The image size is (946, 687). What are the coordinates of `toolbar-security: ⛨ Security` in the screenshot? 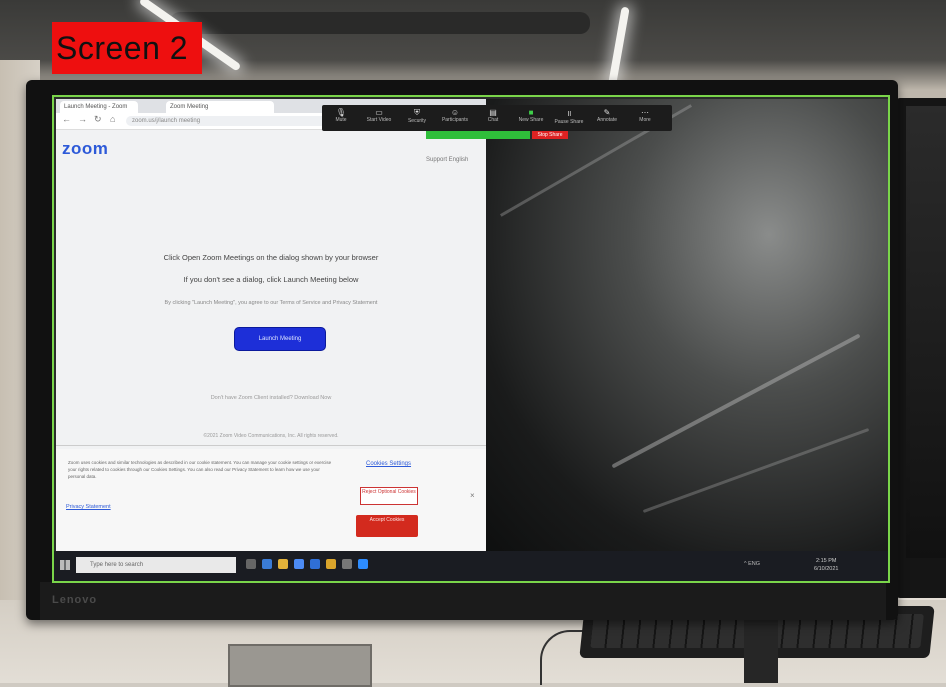 It's located at (417, 116).